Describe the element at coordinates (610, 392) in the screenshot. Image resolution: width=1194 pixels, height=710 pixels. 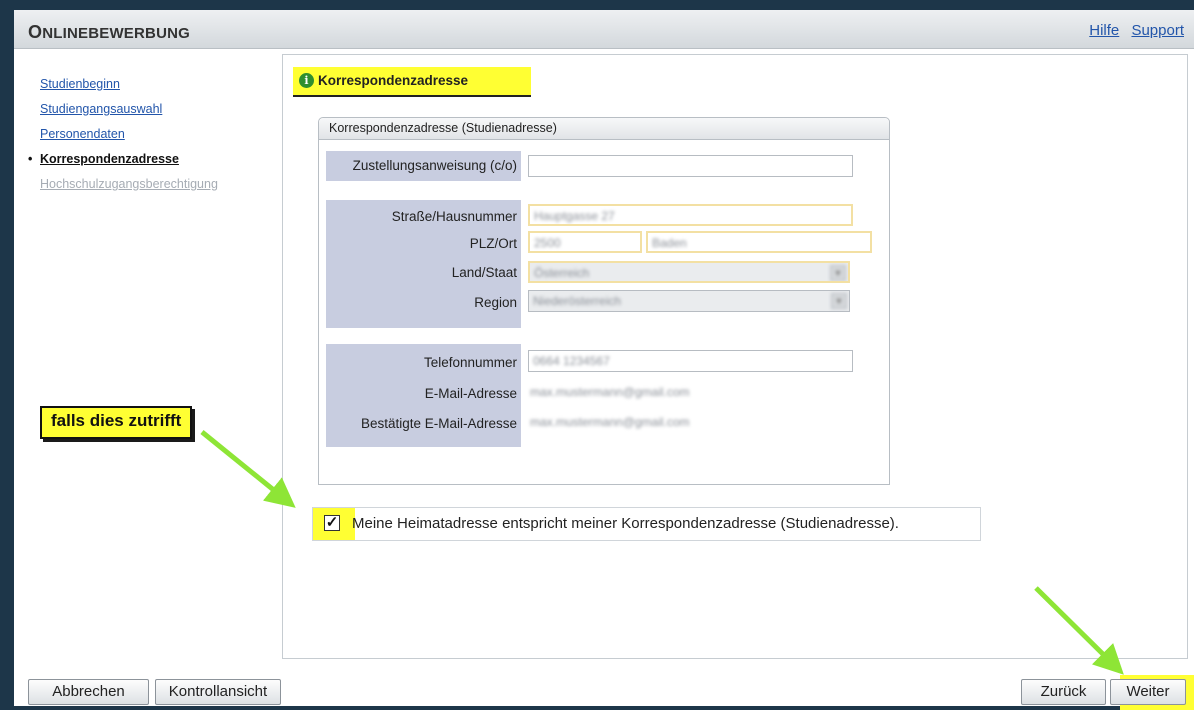
I see `email-value: max.mustermann@gmail.com` at that location.